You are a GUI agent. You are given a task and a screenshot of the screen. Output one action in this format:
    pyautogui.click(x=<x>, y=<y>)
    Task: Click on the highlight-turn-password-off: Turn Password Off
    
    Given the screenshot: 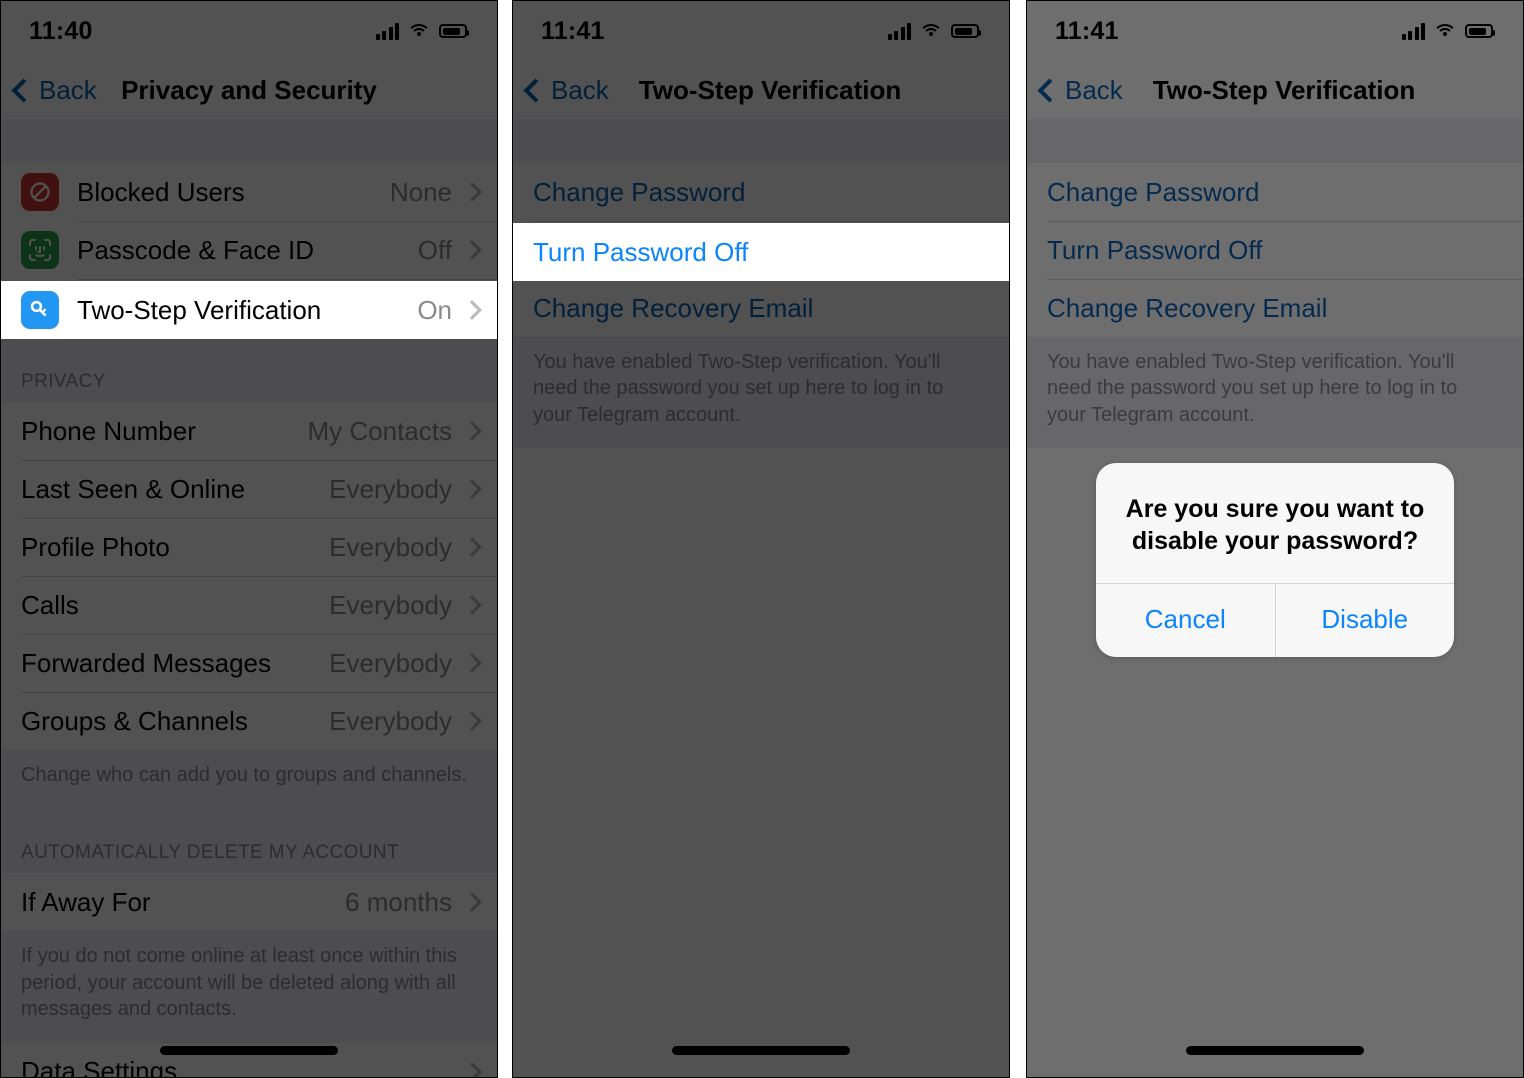 What is the action you would take?
    pyautogui.click(x=761, y=252)
    